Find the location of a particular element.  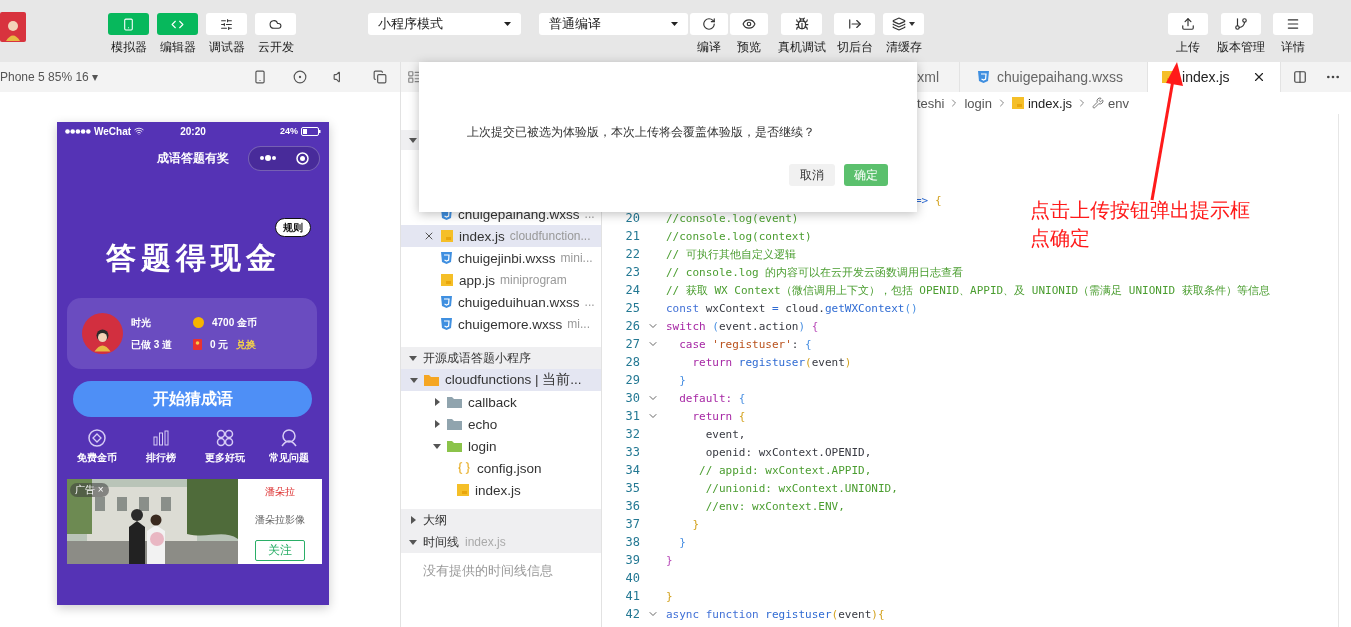

breadcrumb-item: index.js is located at coordinates (1049, 103).